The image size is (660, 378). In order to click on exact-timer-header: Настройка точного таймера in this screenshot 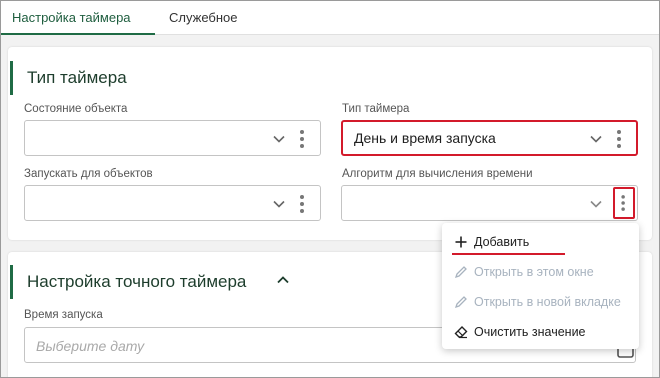, I will do `click(208, 282)`.